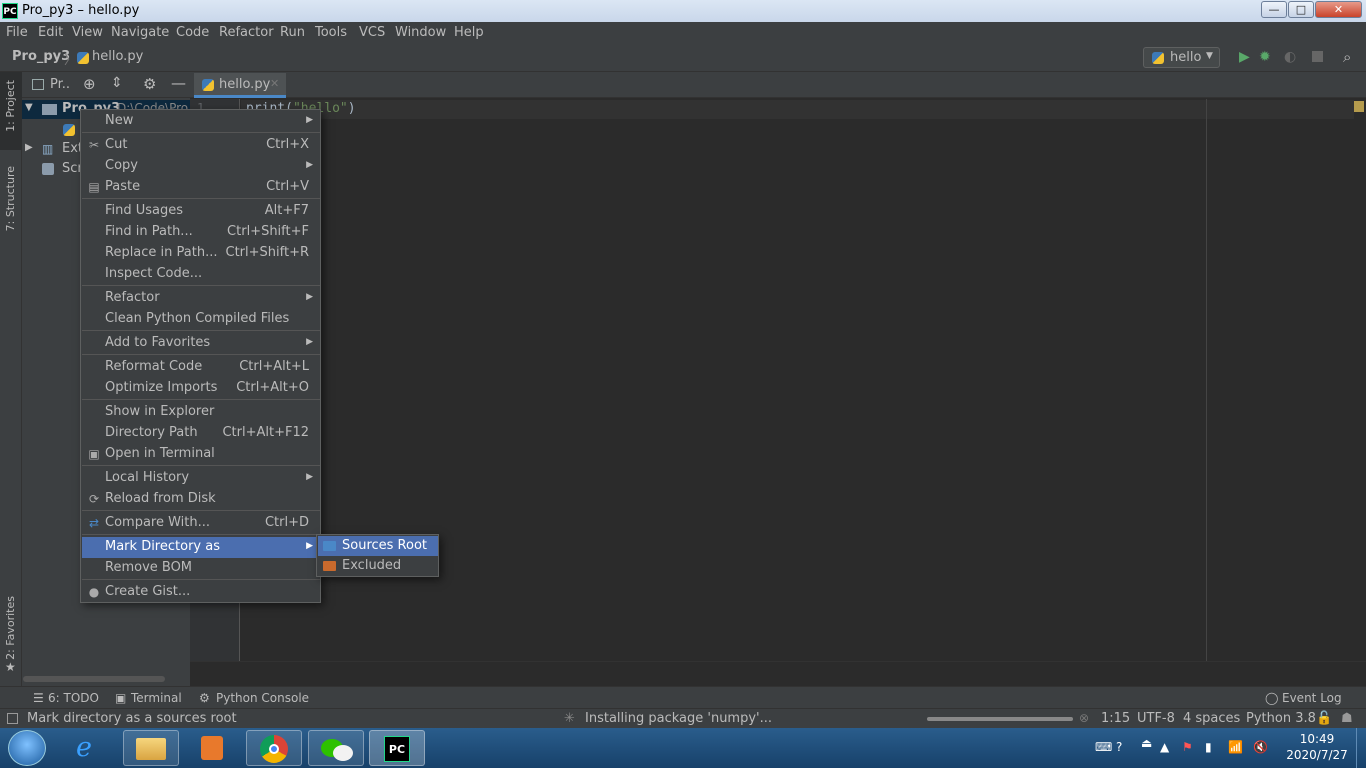 This screenshot has width=1366, height=768. I want to click on menu-item-reformat-code: Reformat Code Ctrl+Alt+L, so click(201, 367).